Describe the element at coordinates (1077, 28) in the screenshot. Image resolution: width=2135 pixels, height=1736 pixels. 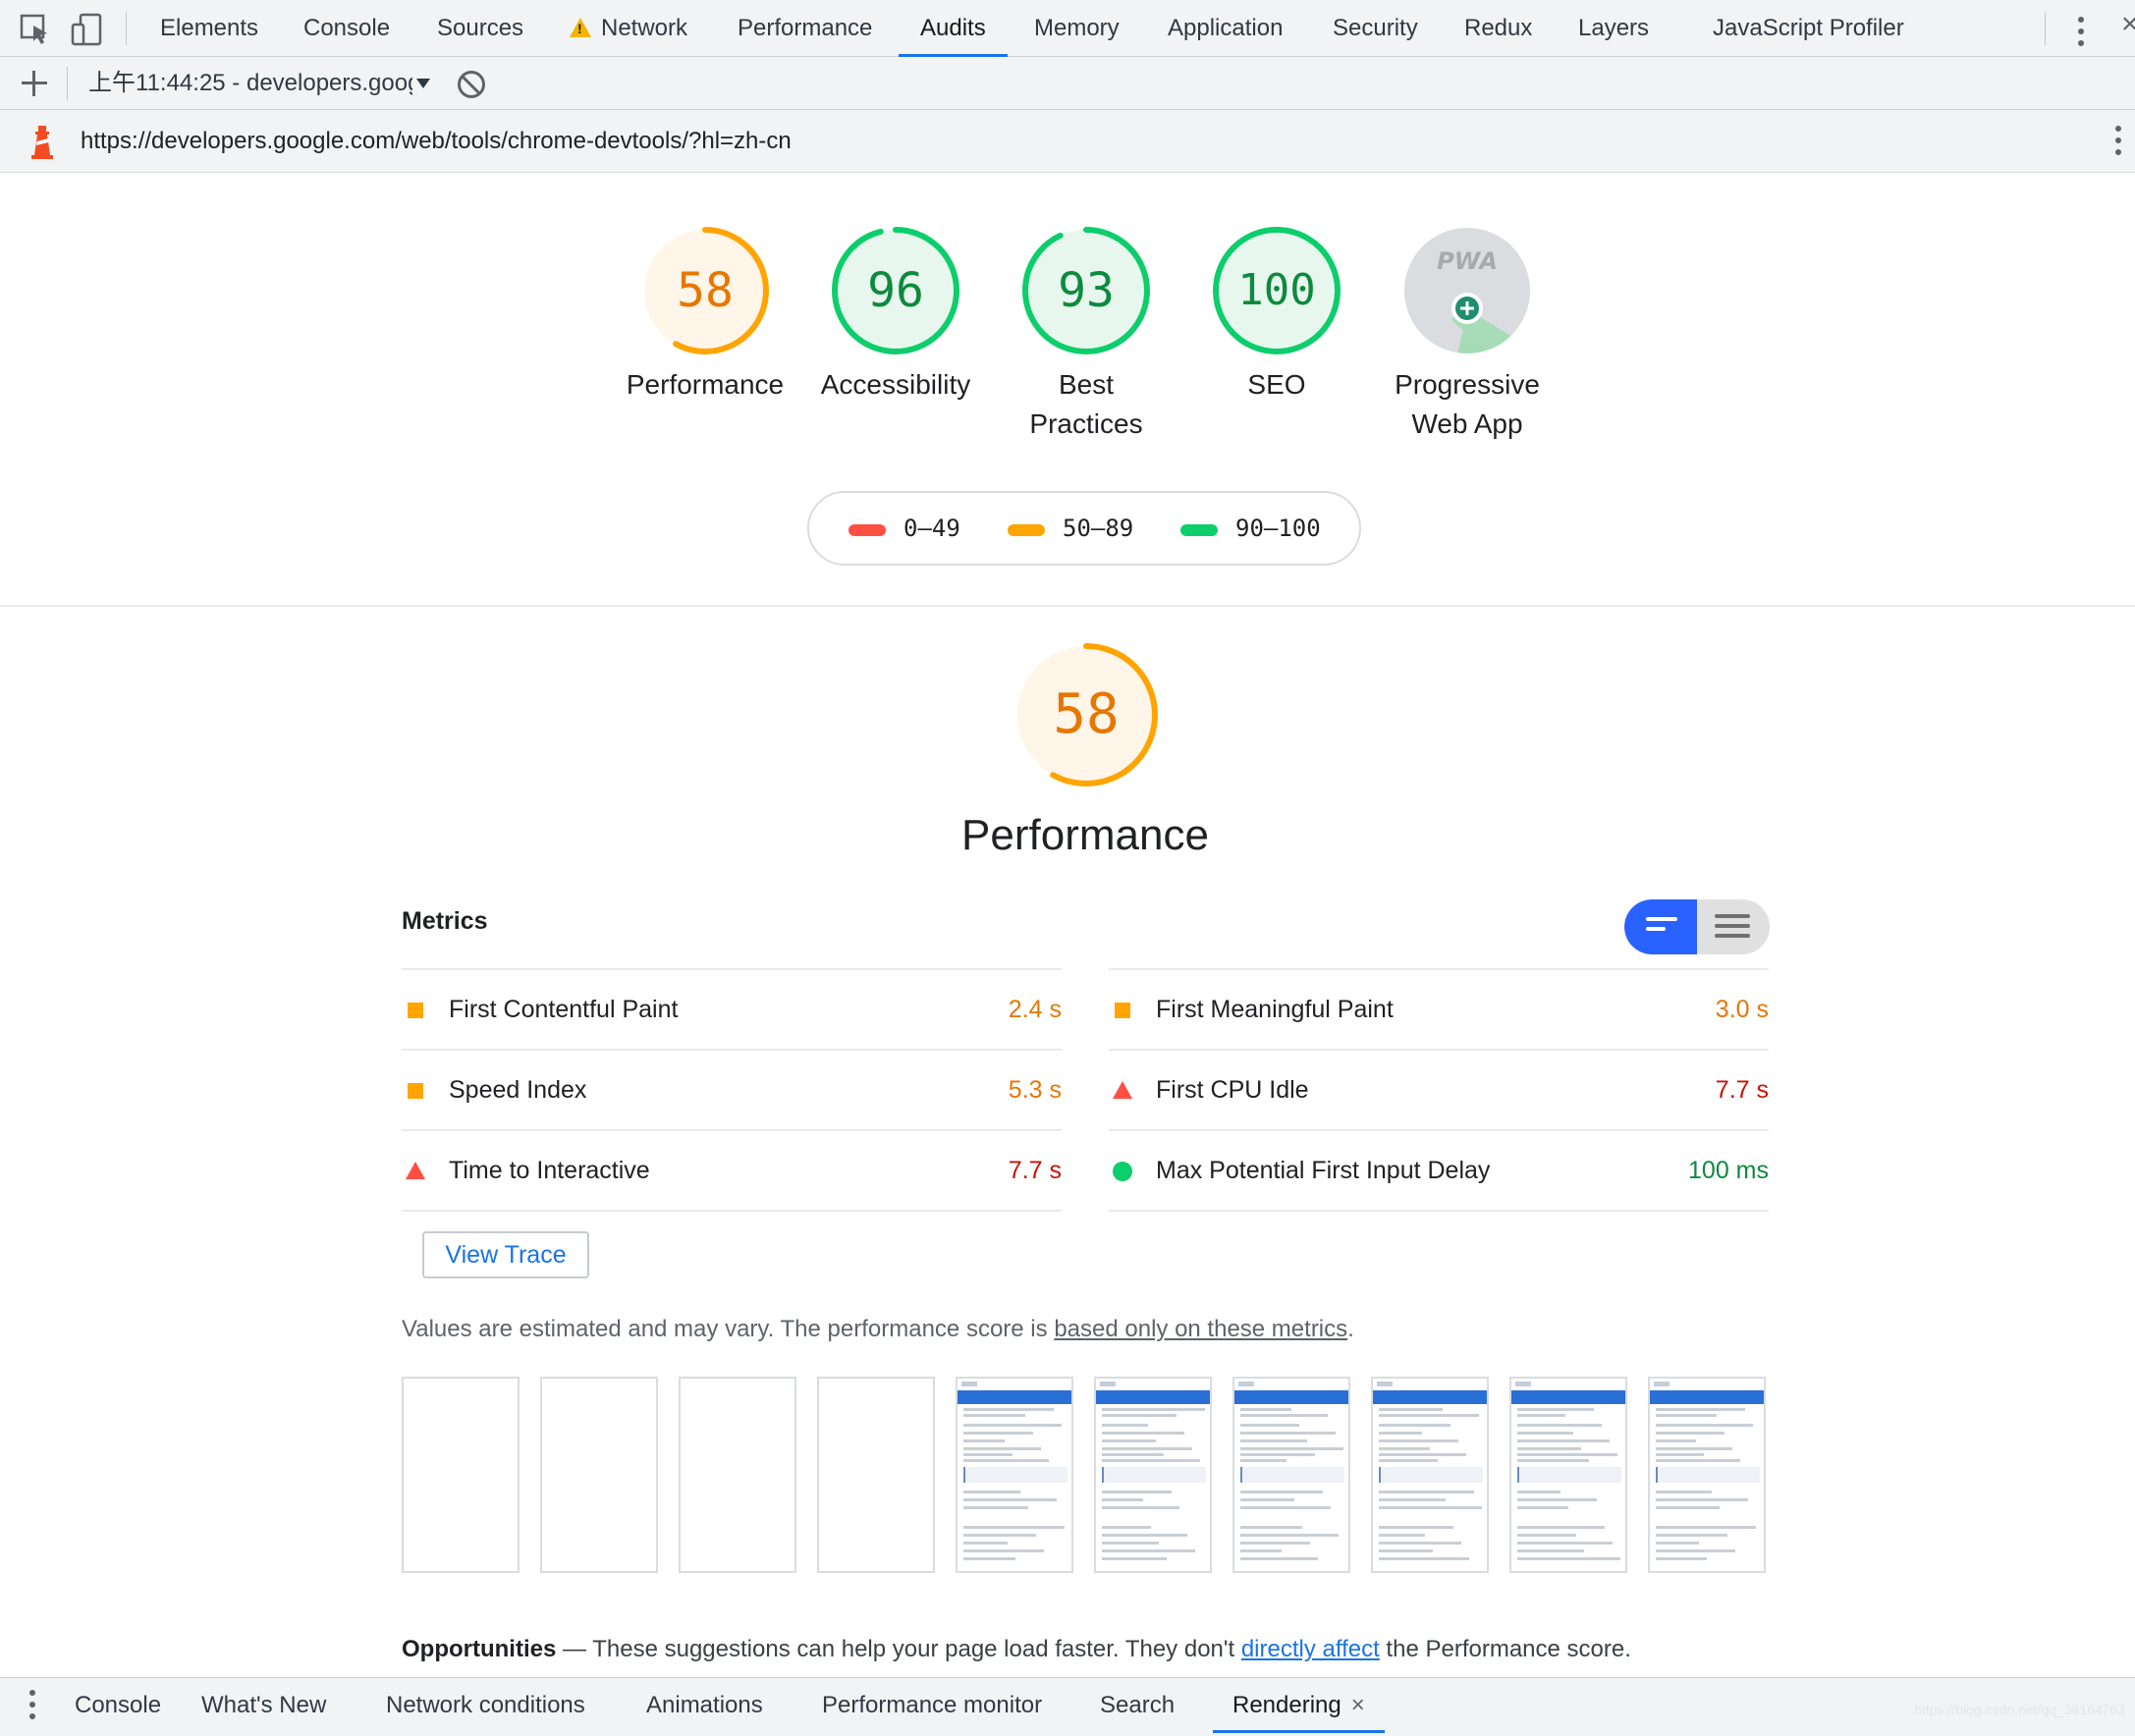
I see `tab-memory: Memory` at that location.